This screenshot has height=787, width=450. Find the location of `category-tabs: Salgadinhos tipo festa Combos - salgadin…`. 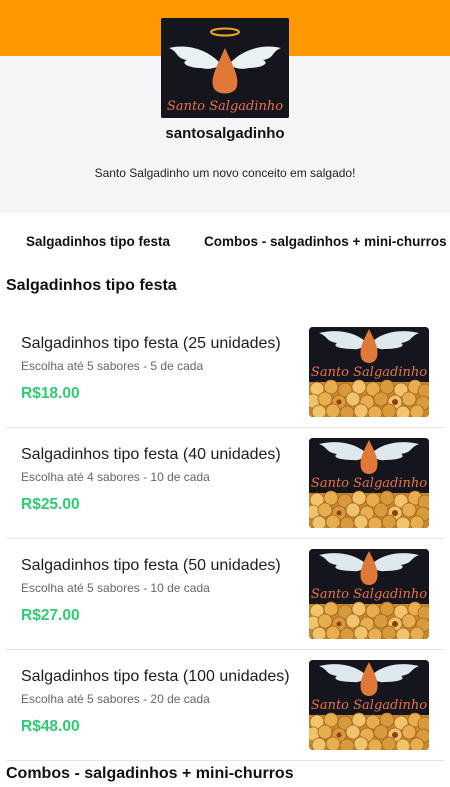

category-tabs: Salgadinhos tipo festa Combos - salgadin… is located at coordinates (225, 242).